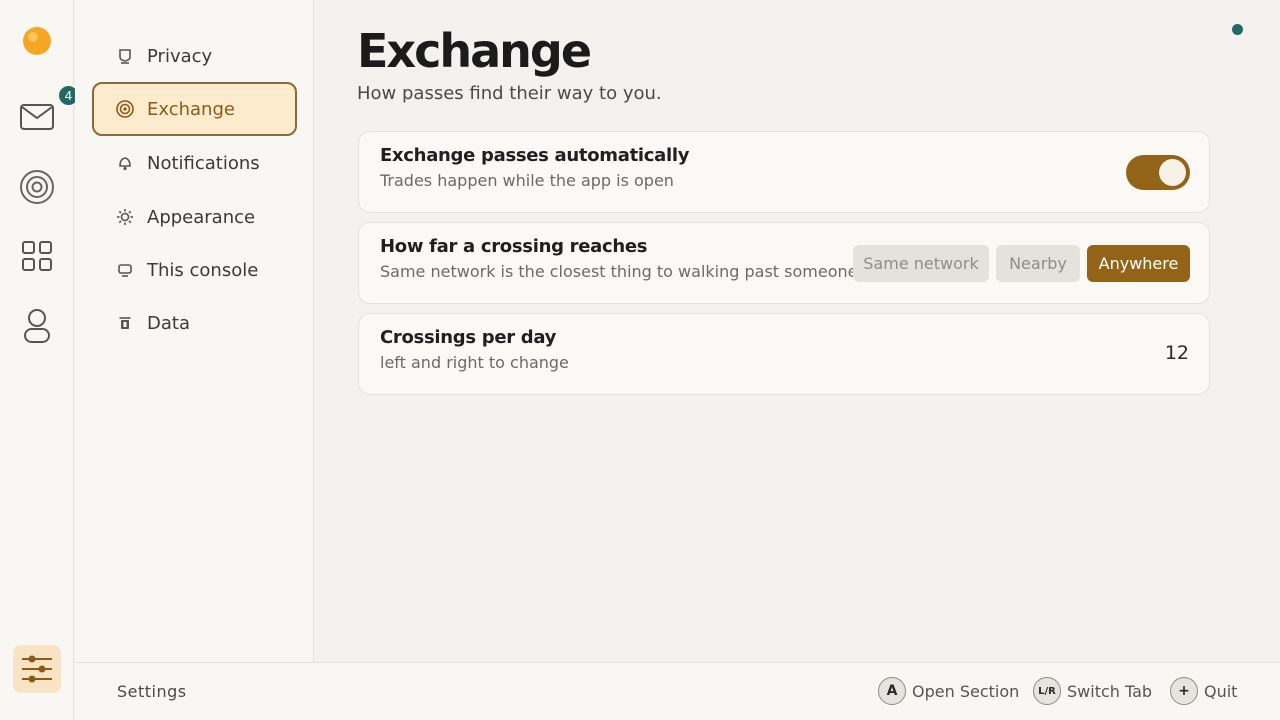 The width and height of the screenshot is (1280, 720). Describe the element at coordinates (1177, 353) in the screenshot. I see `crossings-per-day-value: 12` at that location.